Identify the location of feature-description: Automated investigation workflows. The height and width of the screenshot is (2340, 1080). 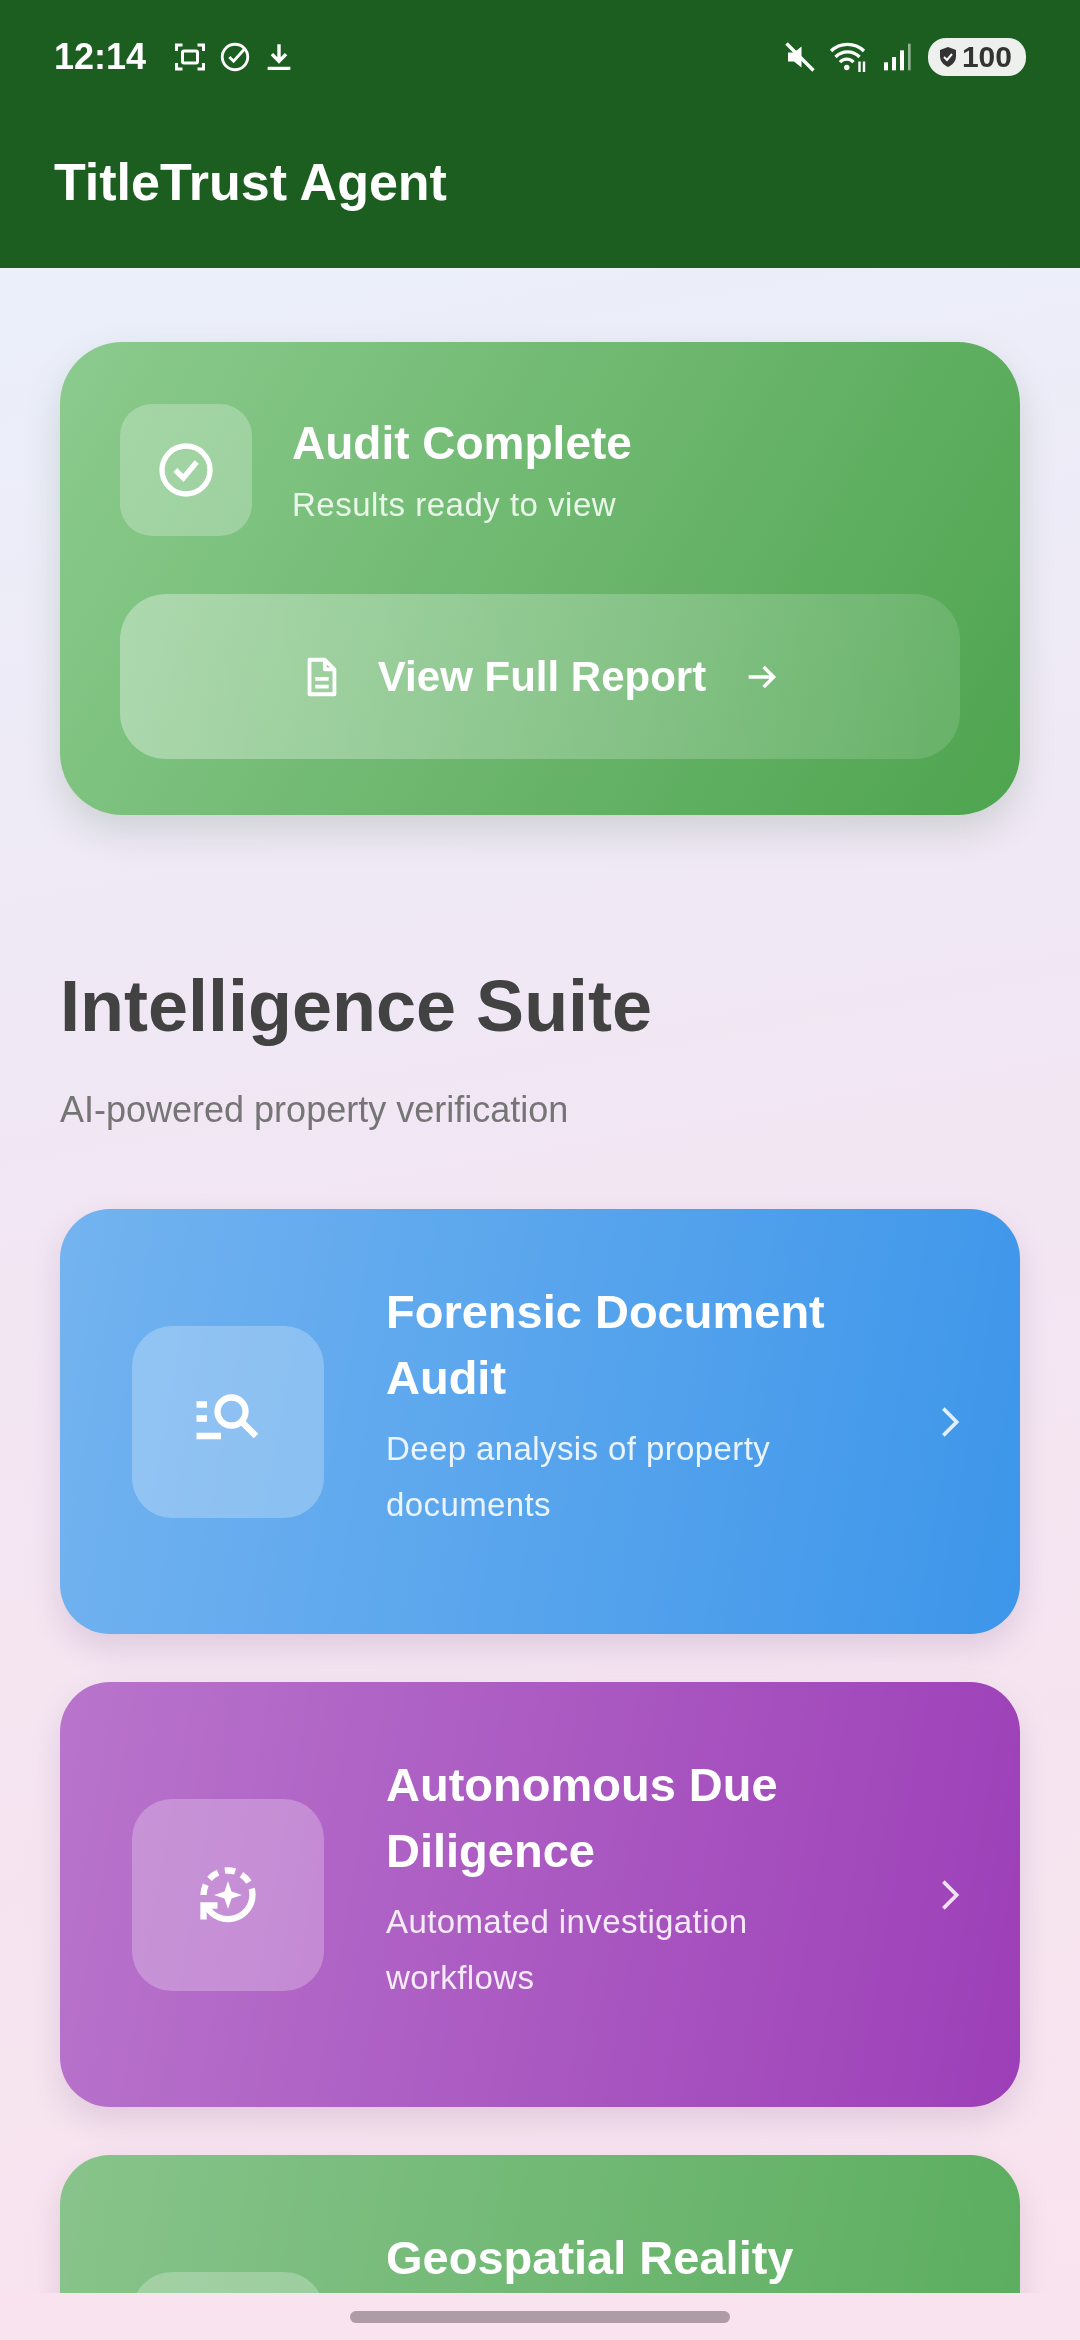
(567, 1950).